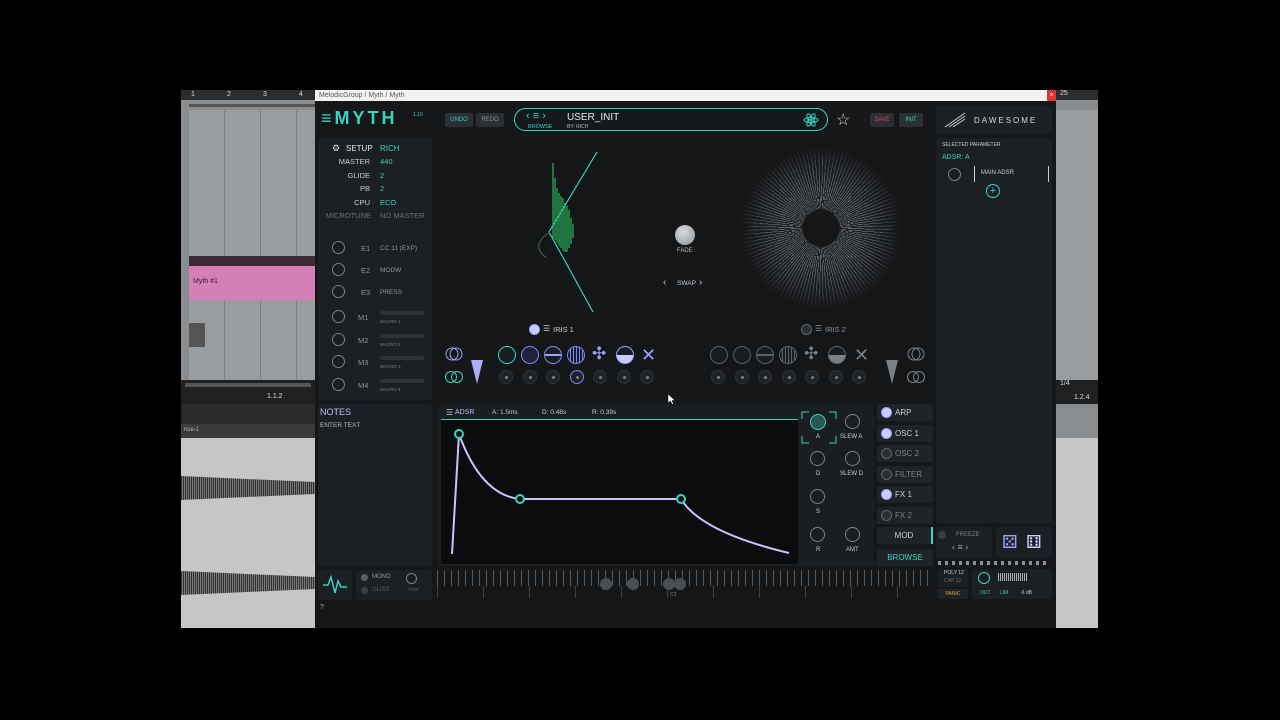  Describe the element at coordinates (905, 515) in the screenshot. I see `module-fx-2: FX 2` at that location.